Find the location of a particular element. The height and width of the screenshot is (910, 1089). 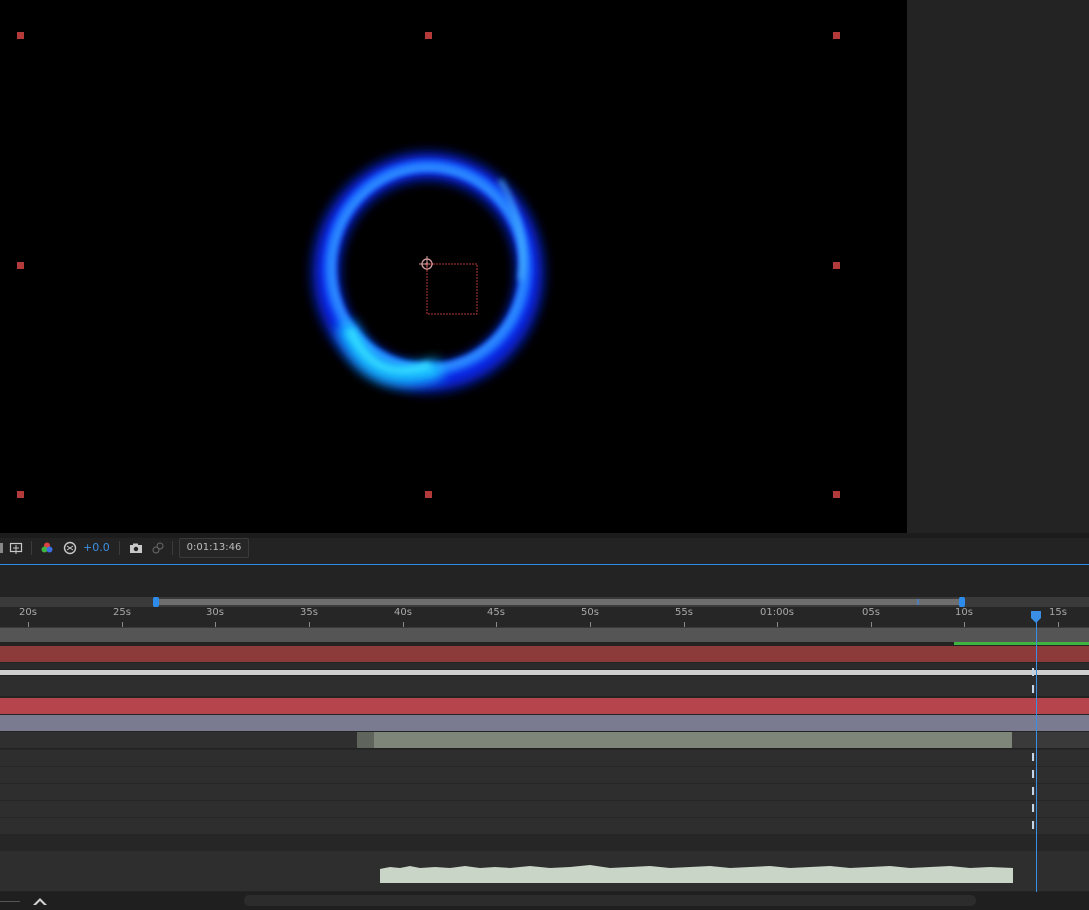

audio-waveform is located at coordinates (696, 874).